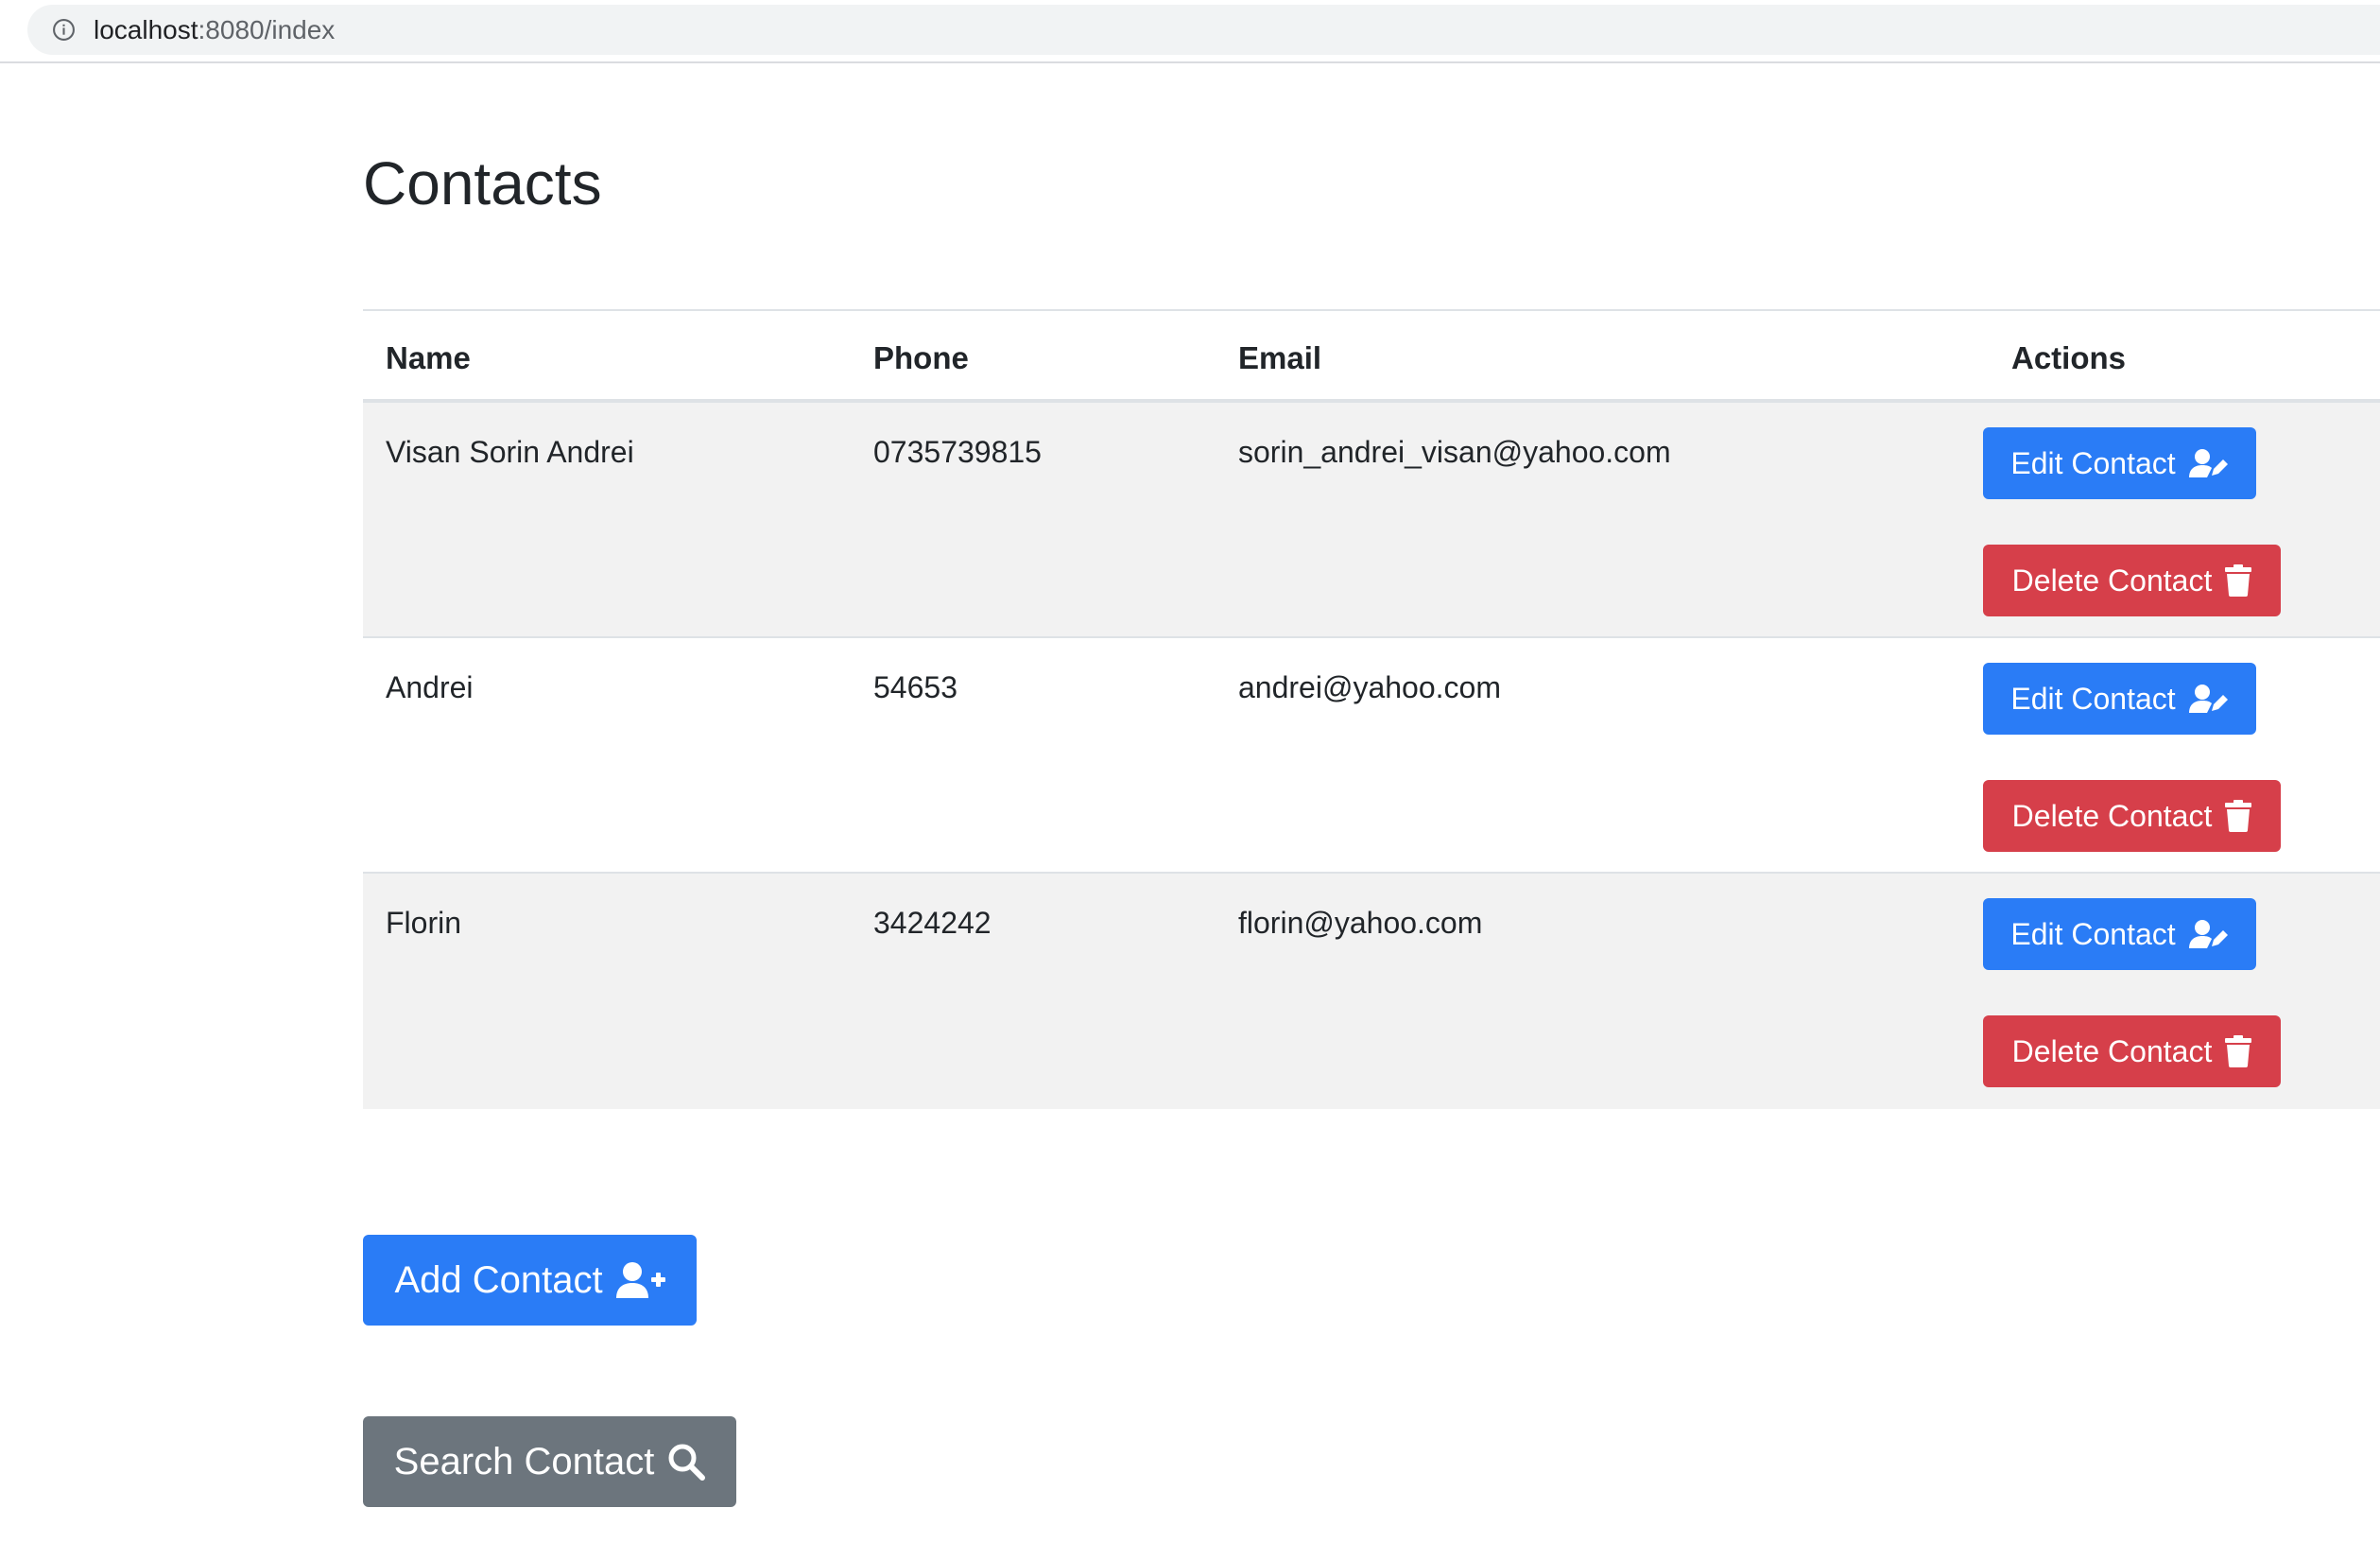 This screenshot has height=1560, width=2380. What do you see at coordinates (1360, 923) in the screenshot?
I see `contact-email: florin@yahoo.com` at bounding box center [1360, 923].